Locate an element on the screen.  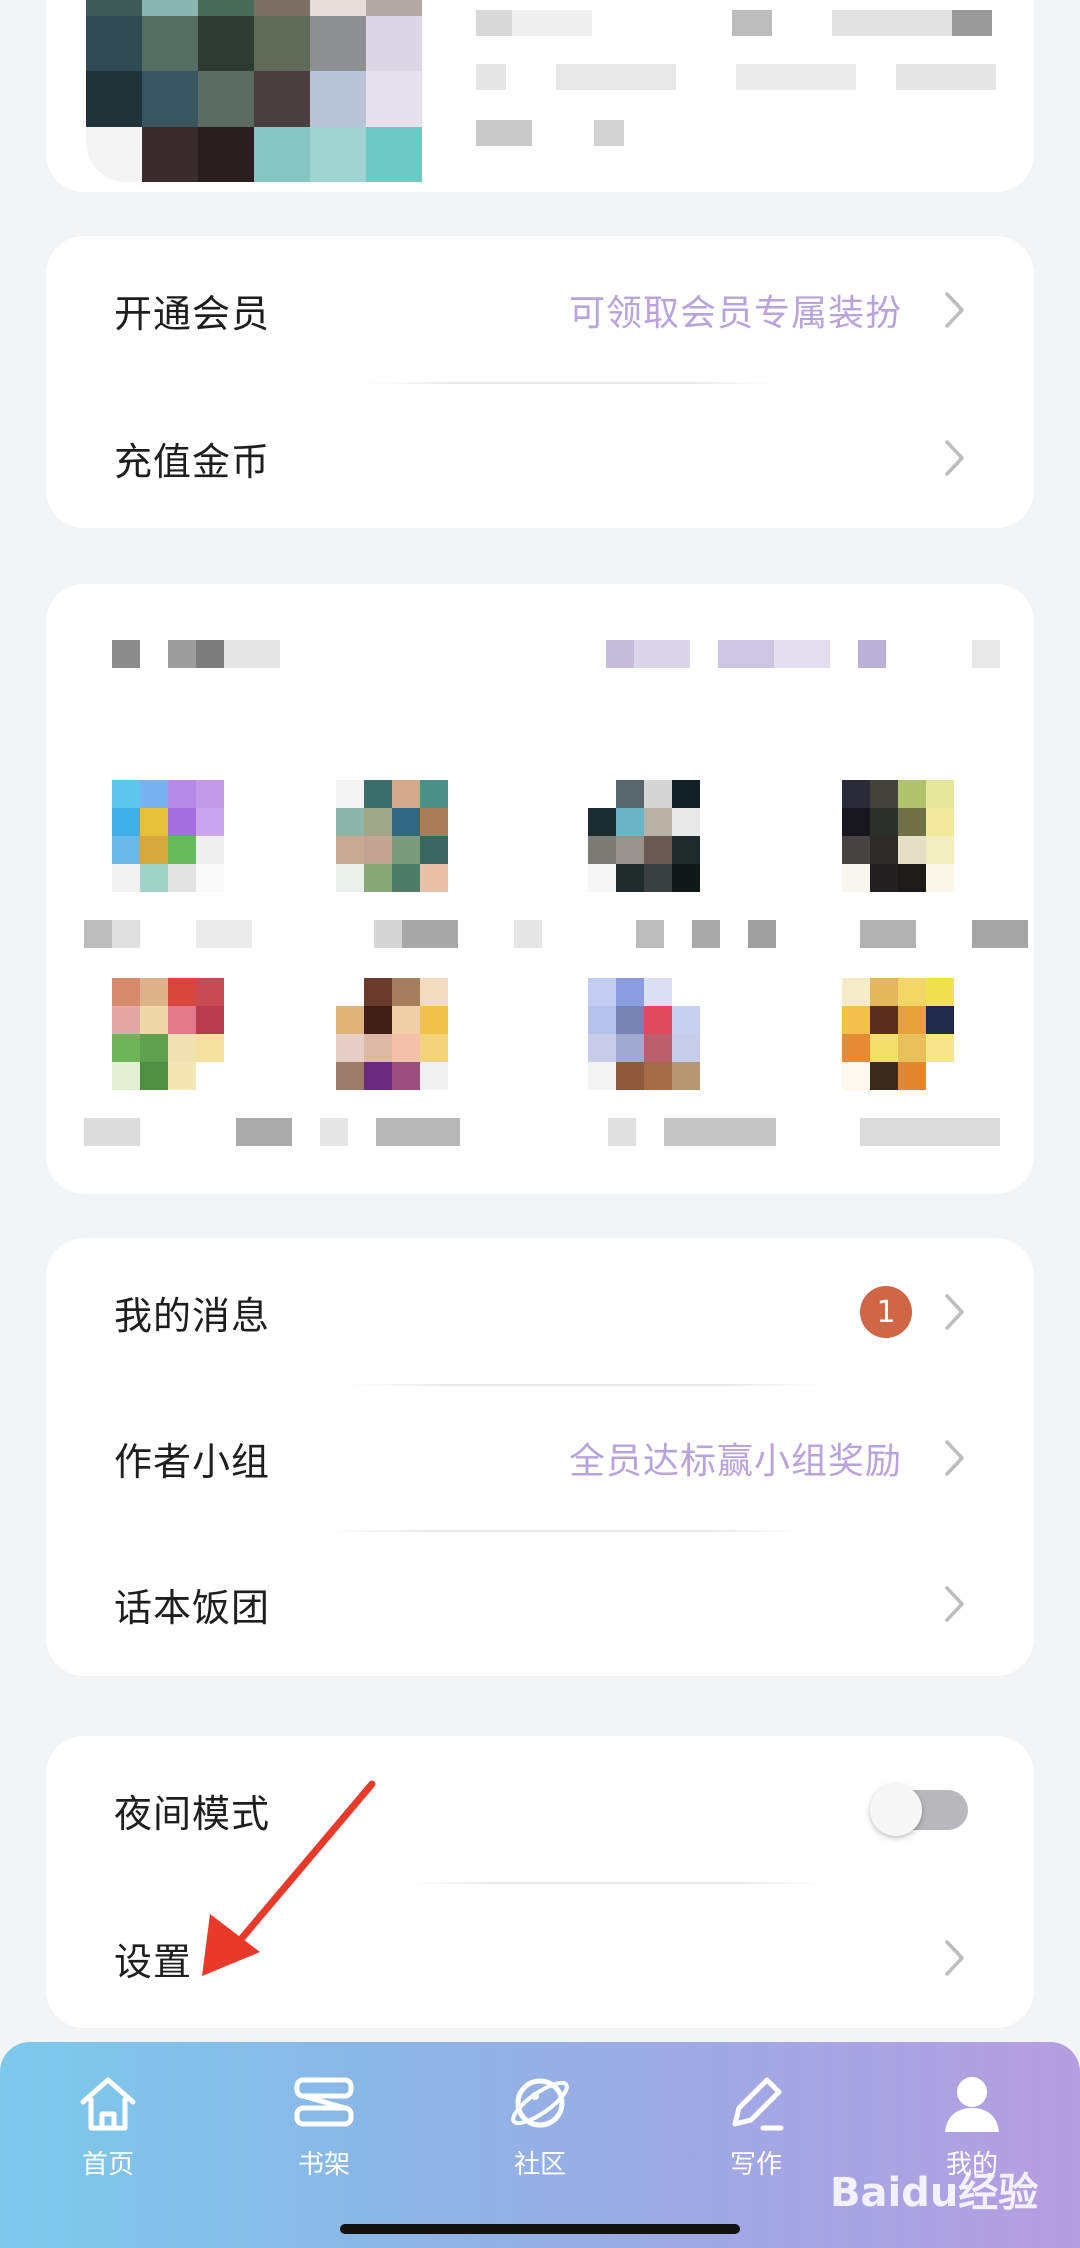
planet-icon is located at coordinates (540, 2103).